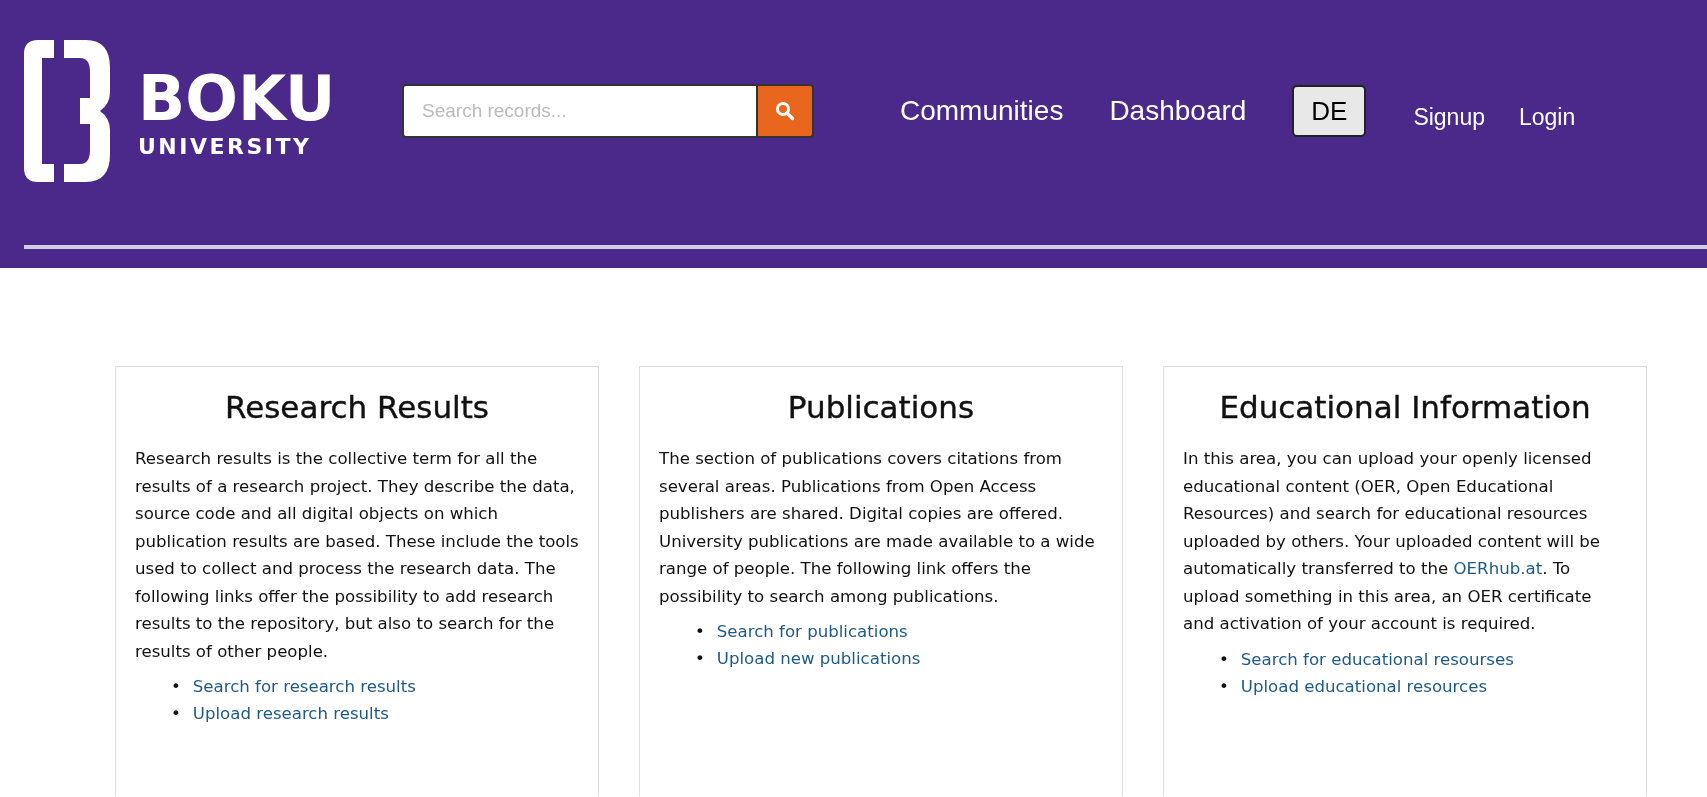 The image size is (1707, 797). I want to click on search-button, so click(786, 111).